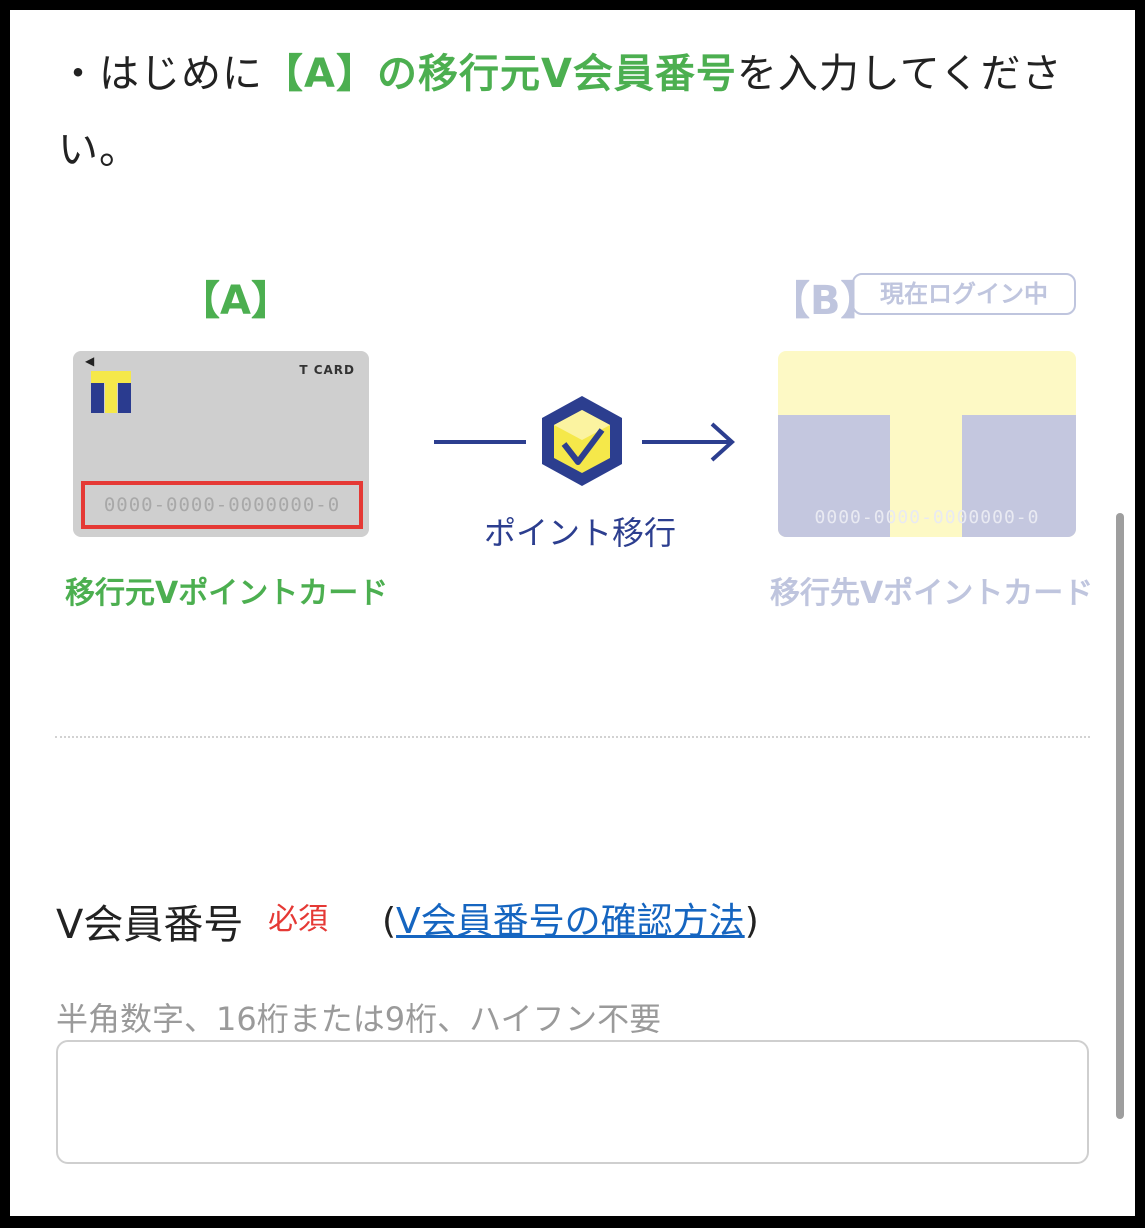 This screenshot has width=1145, height=1228. What do you see at coordinates (160, 74) in the screenshot?
I see `intro-prefix: ・はじめに` at bounding box center [160, 74].